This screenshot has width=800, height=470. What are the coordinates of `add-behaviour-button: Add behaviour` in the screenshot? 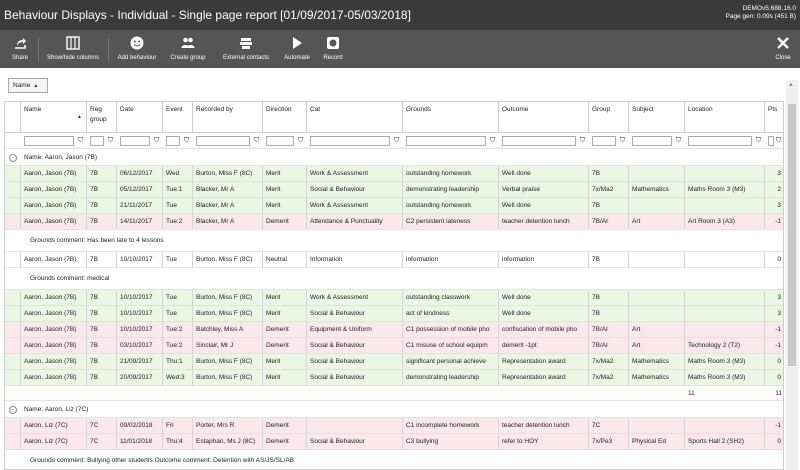 It's located at (137, 50).